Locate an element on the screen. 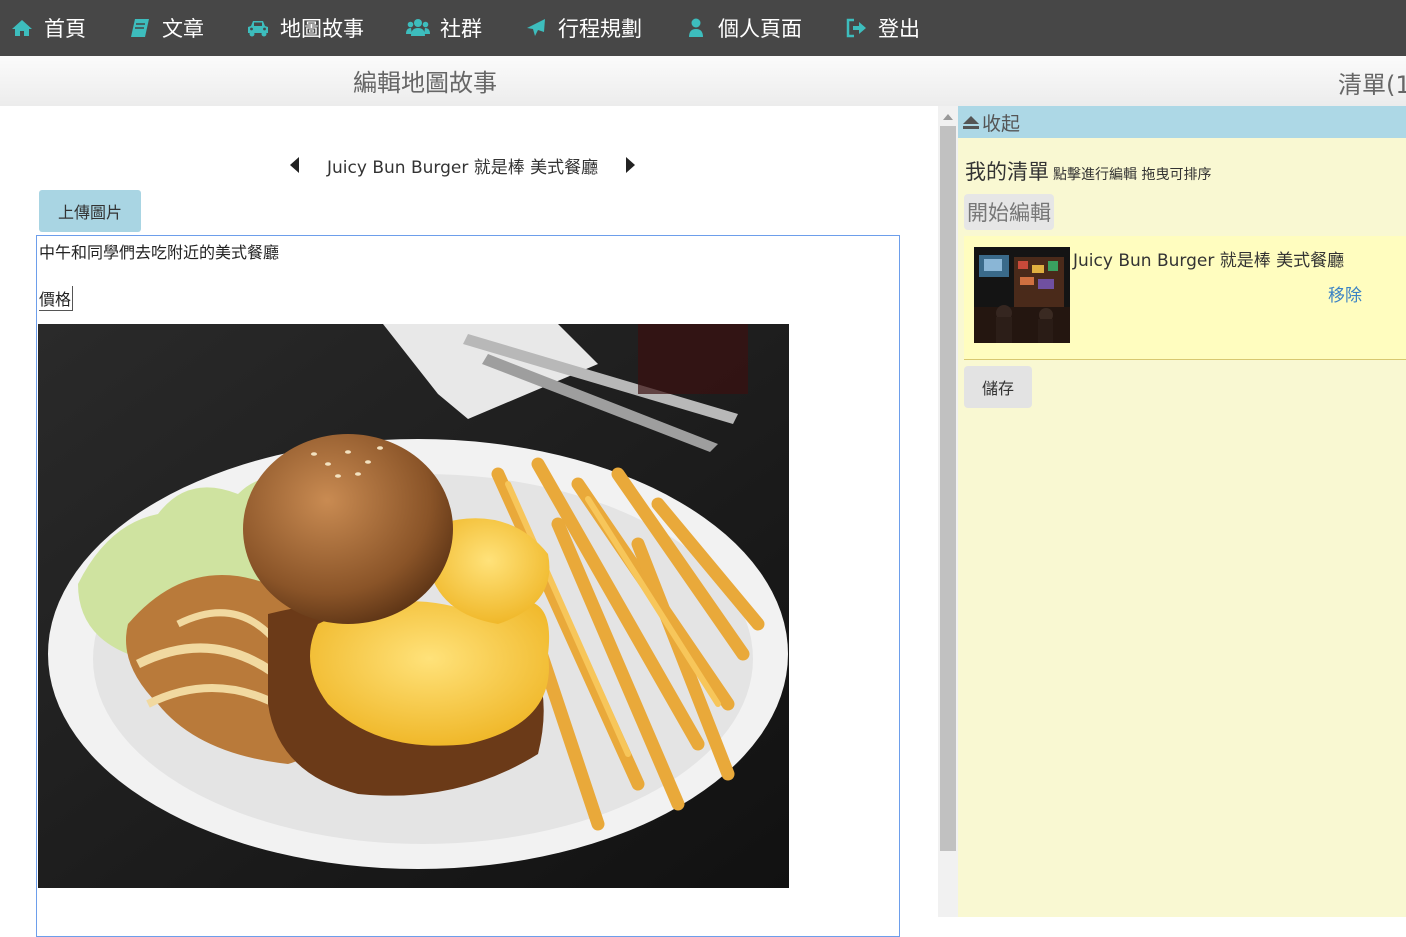 This screenshot has width=1406, height=937. nav-trip-planning: 行程規劃 is located at coordinates (583, 28).